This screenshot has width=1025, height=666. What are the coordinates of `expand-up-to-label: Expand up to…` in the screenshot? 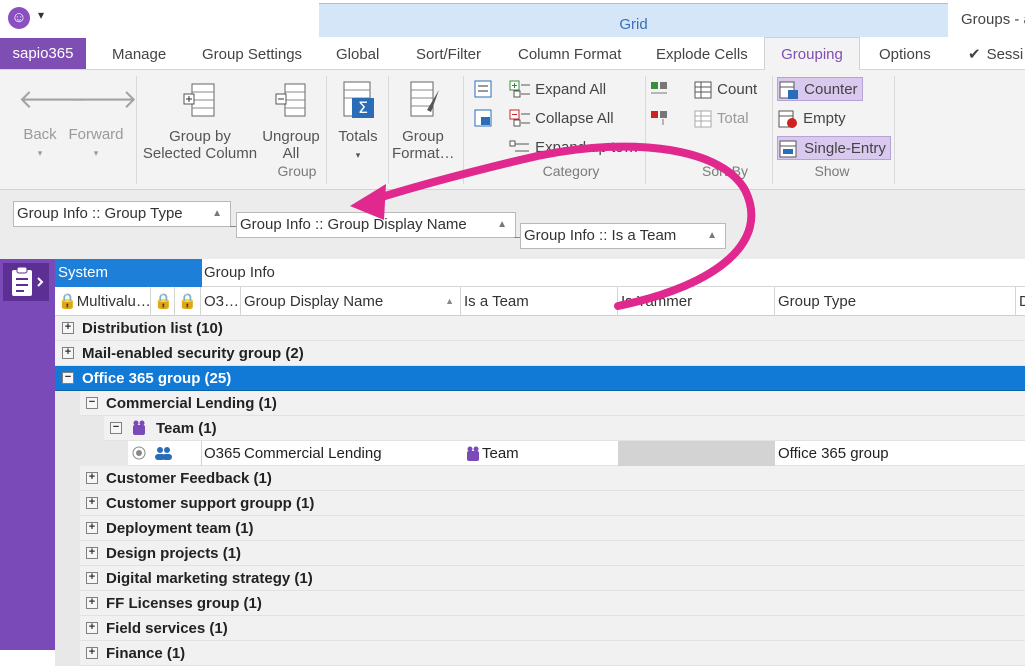 It's located at (587, 147).